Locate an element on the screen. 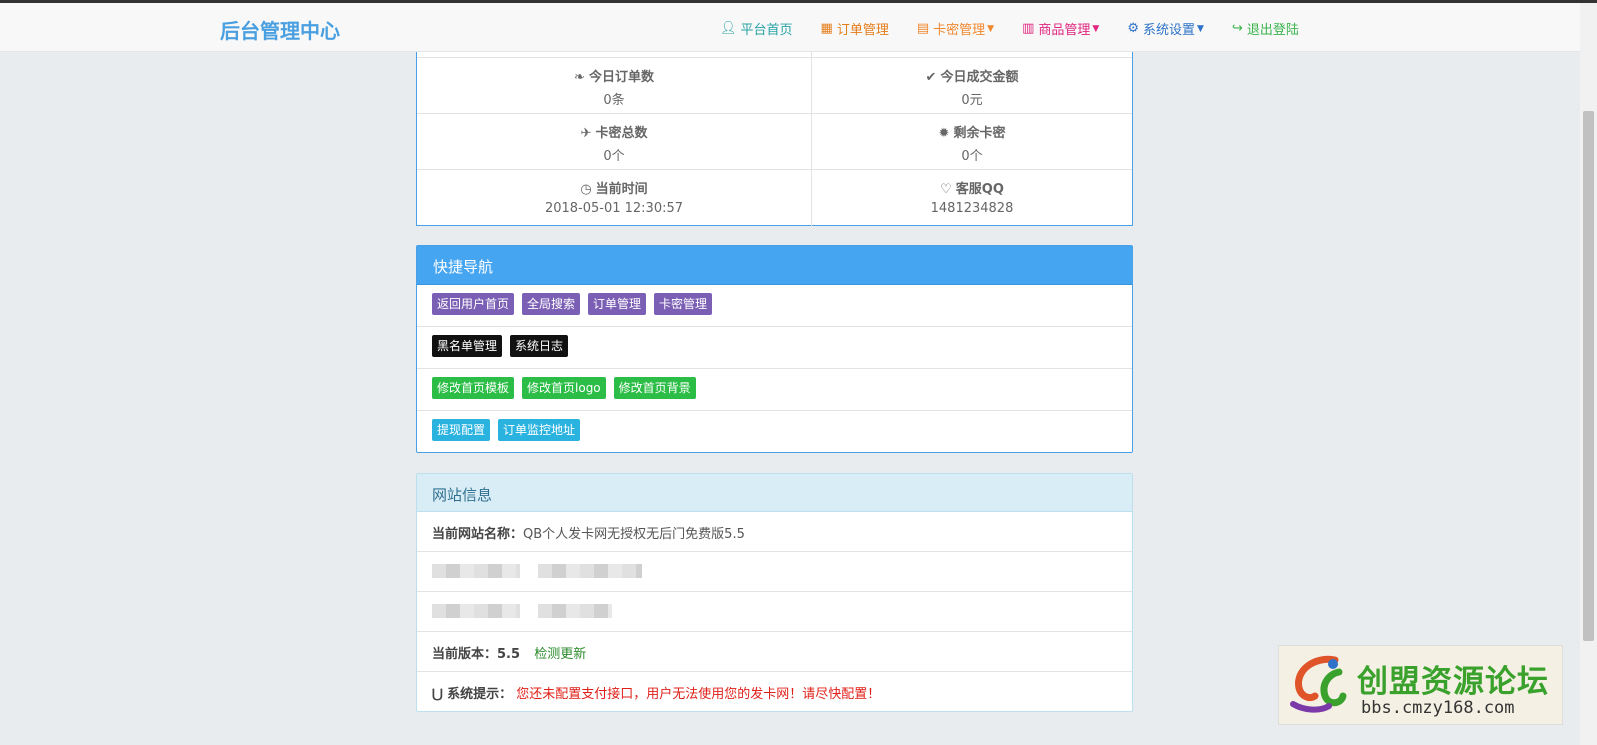 The image size is (1597, 745). site-info-title: 网站信息 is located at coordinates (774, 493).